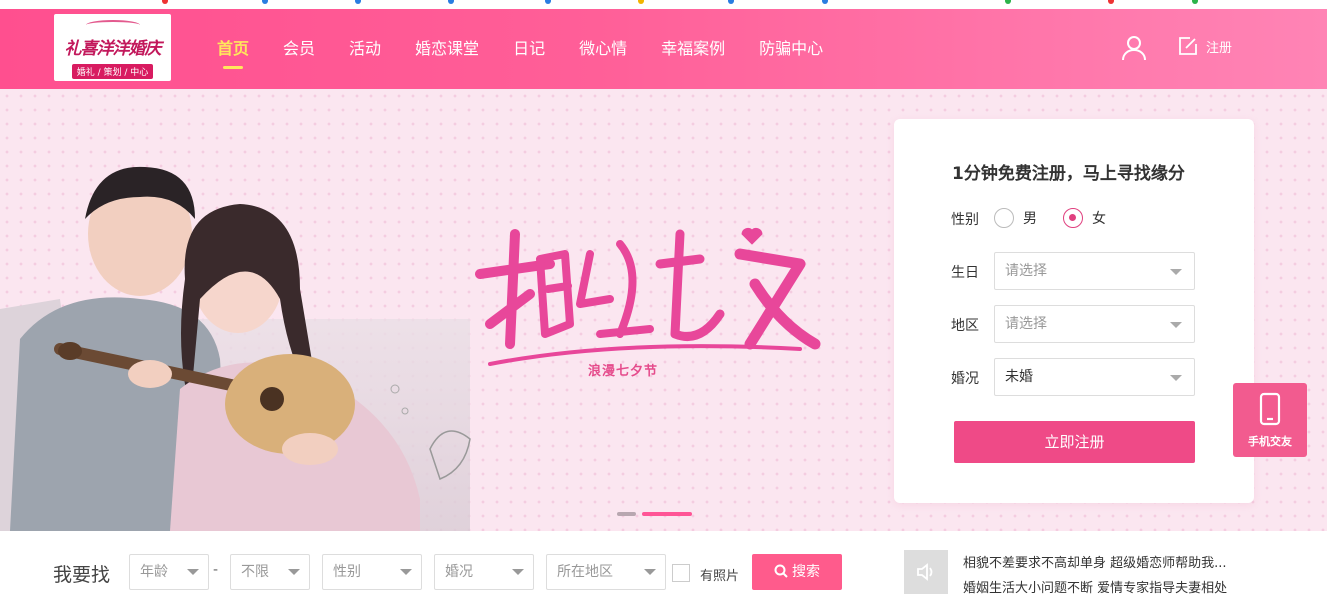 The width and height of the screenshot is (1327, 599). I want to click on register-link: 注册, so click(1205, 46).